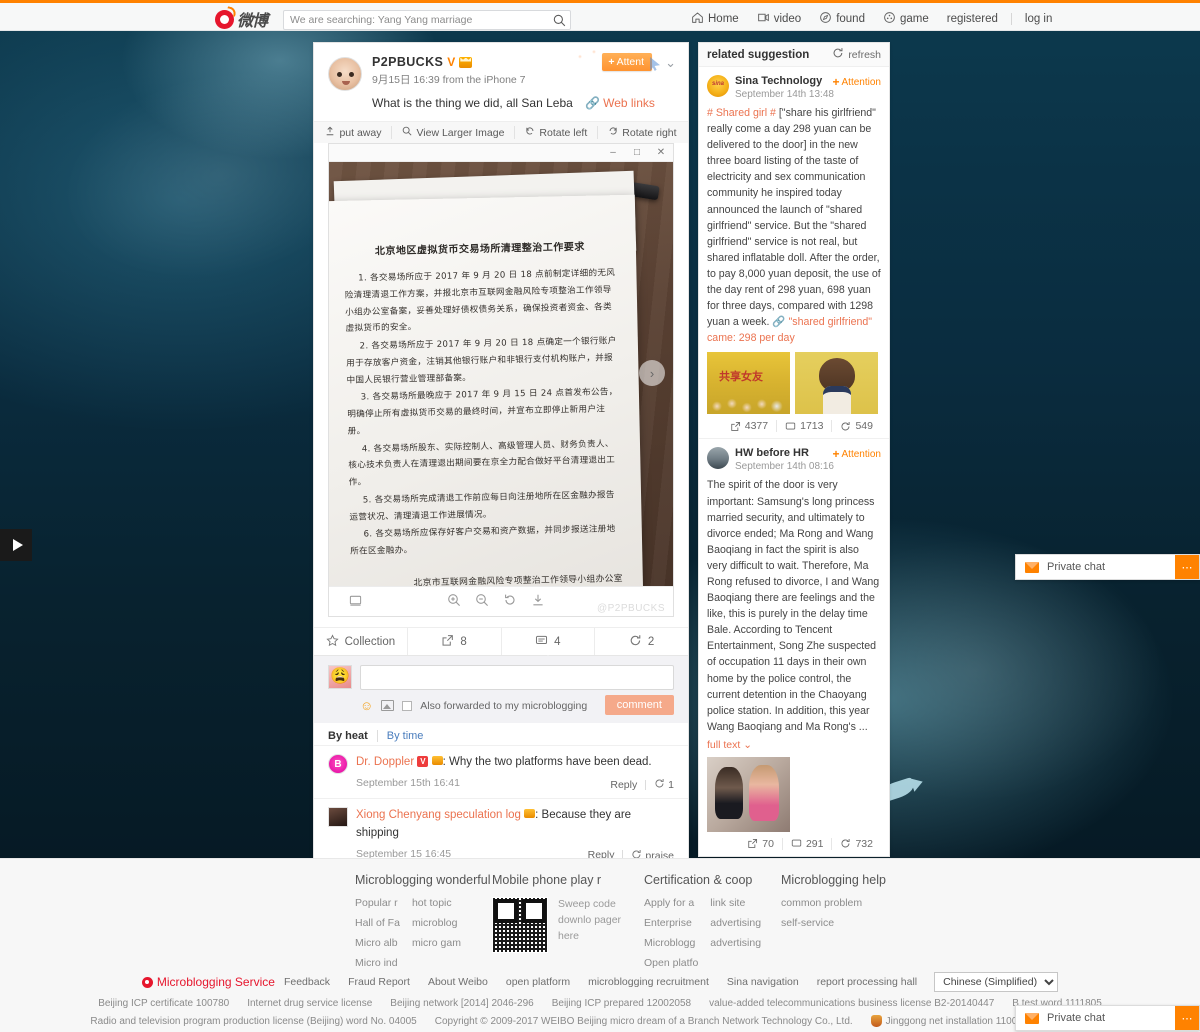 This screenshot has width=1200, height=1032. Describe the element at coordinates (557, 641) in the screenshot. I see `comment-count: 4` at that location.